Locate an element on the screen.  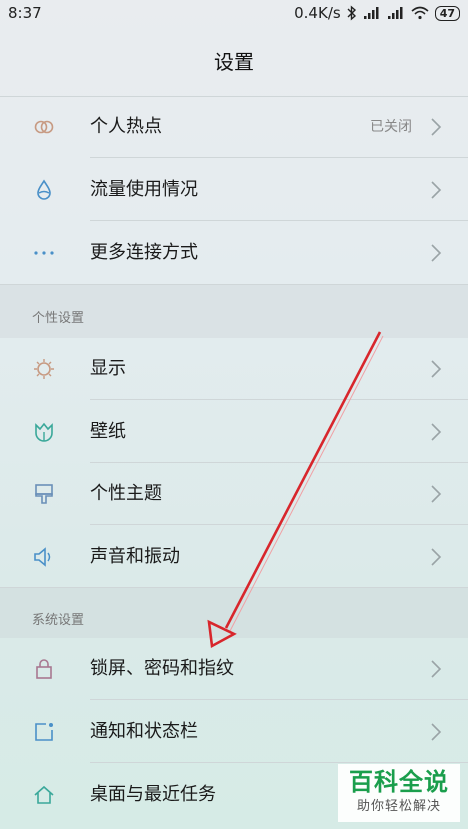
setting-row-themes: 个性主题 is located at coordinates (234, 494).